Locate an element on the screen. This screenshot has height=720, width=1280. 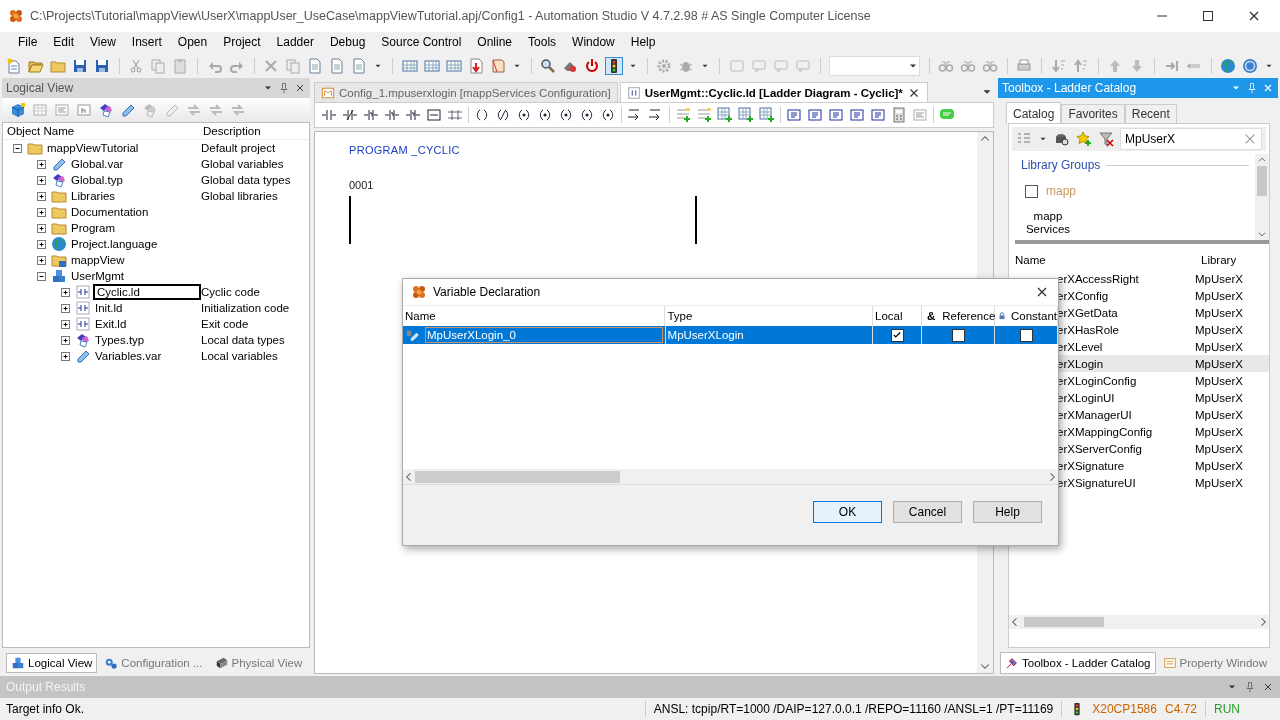
window-title: C:\Projects\Tutorial\mappView\UserX\mappUser_UseCase\mappViewTutorial.apj/Config1 - Automation Studio V 4.7.2.98 # AS Single Computer License is located at coordinates (451, 16).